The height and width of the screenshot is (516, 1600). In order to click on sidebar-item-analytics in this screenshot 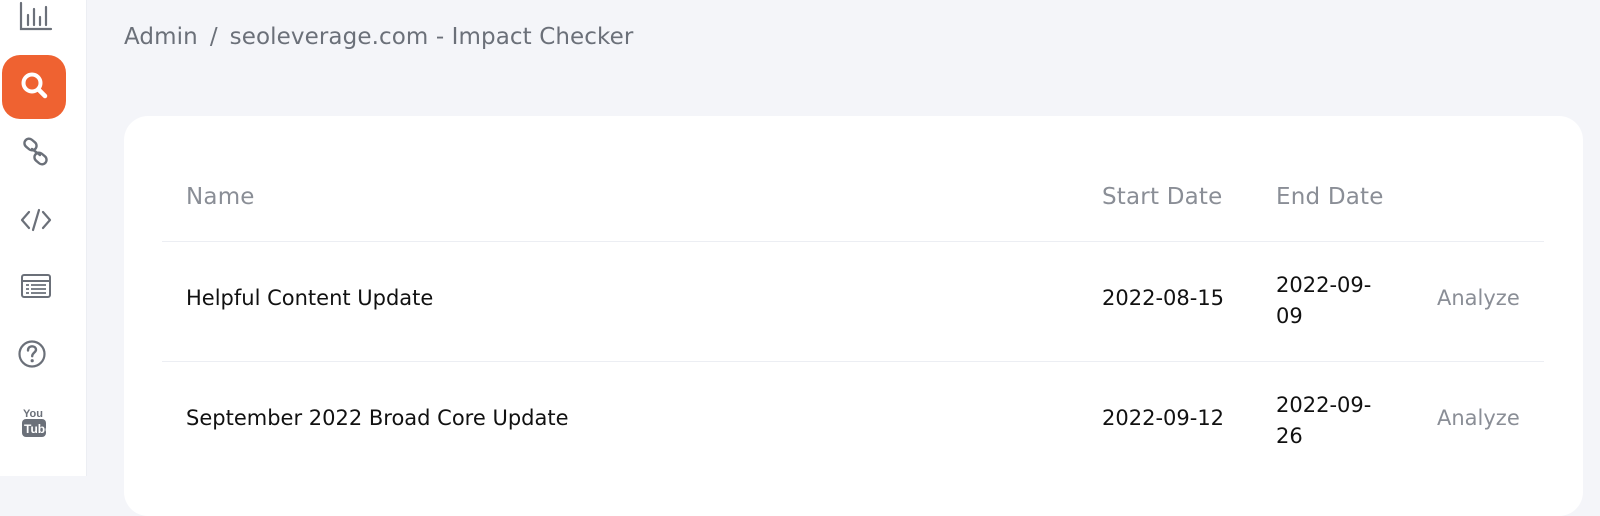, I will do `click(36, 17)`.